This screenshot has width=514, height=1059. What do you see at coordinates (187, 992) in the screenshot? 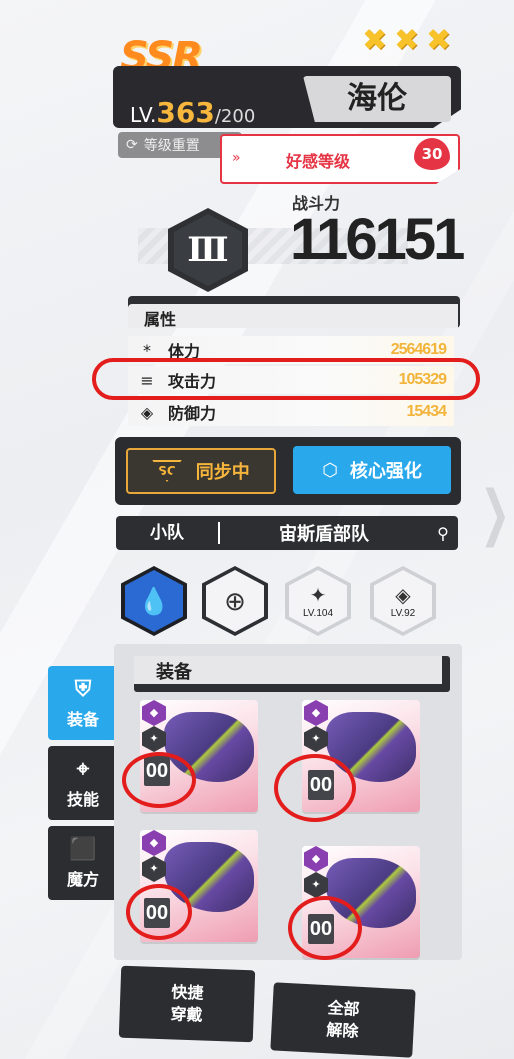
I see `button-label-line: 快捷` at bounding box center [187, 992].